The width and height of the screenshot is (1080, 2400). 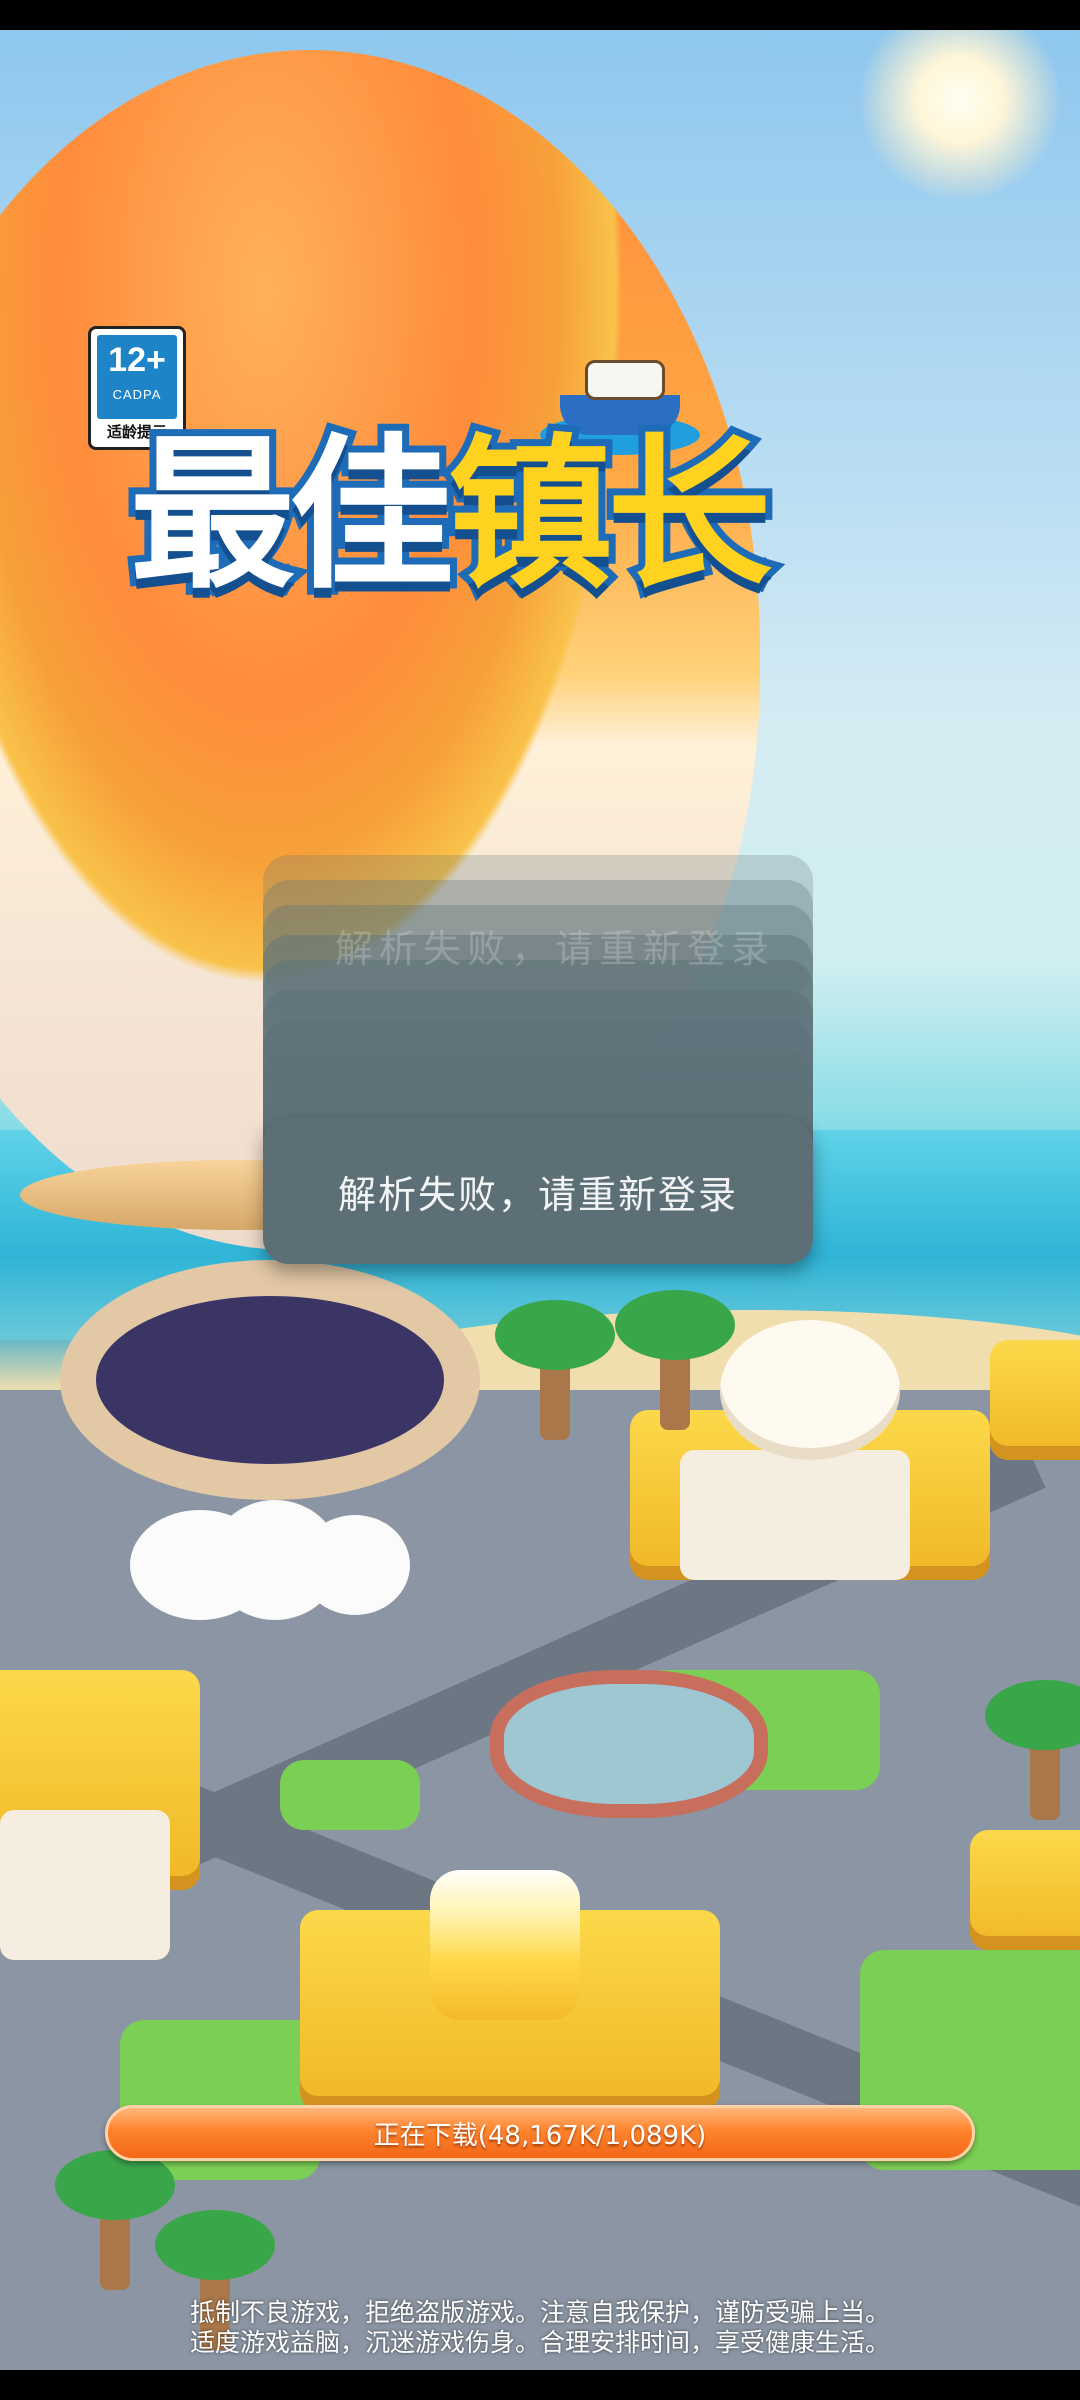 I want to click on logo-part-2: 镇长, so click(x=610, y=515).